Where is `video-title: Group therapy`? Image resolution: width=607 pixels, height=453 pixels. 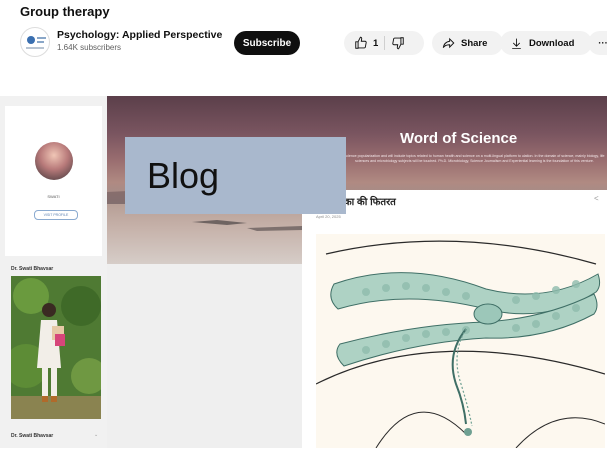
video-title: Group therapy is located at coordinates (65, 11).